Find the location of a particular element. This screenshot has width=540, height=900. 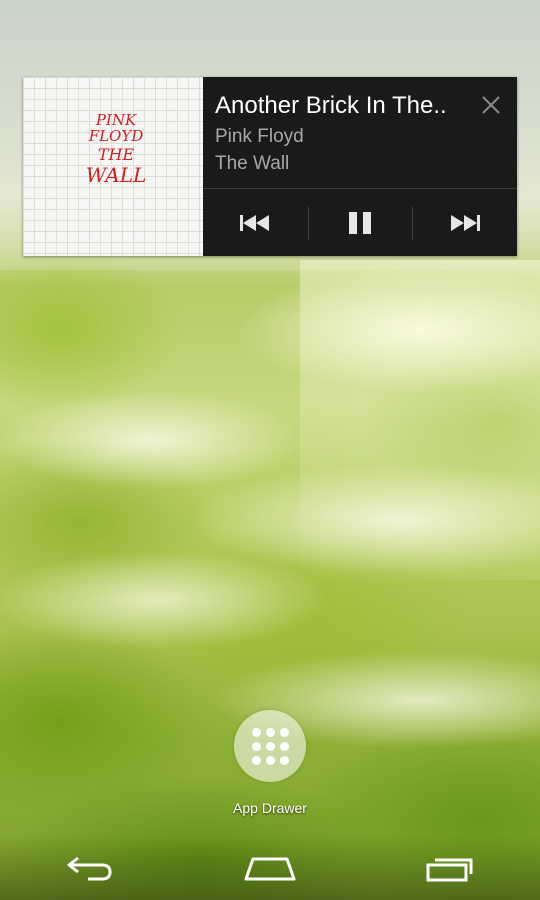

app-drawer-label: App Drawer is located at coordinates (270, 808).